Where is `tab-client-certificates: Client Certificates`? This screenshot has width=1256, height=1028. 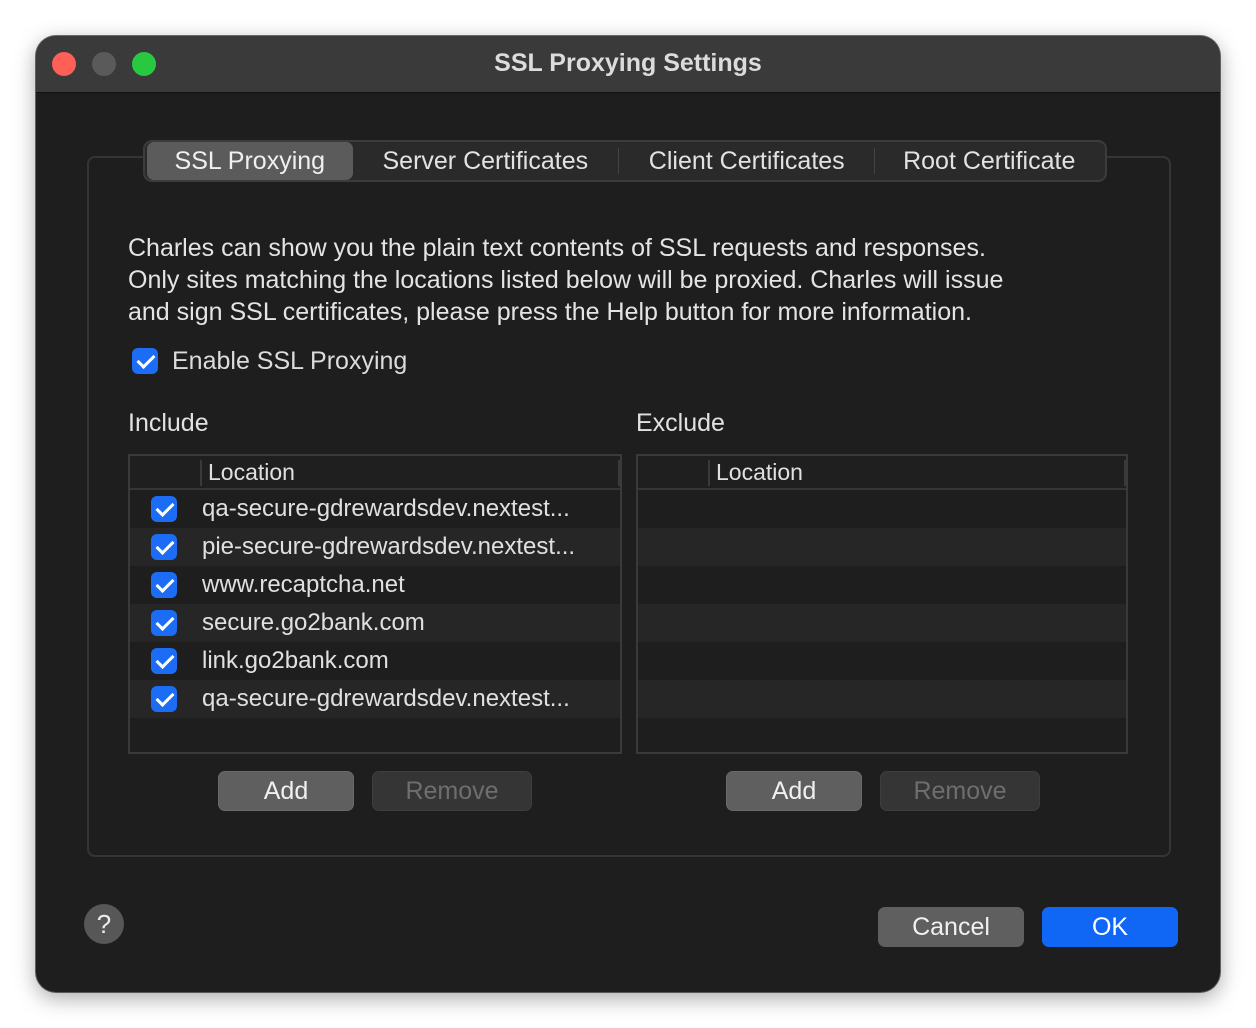
tab-client-certificates: Client Certificates is located at coordinates (746, 161).